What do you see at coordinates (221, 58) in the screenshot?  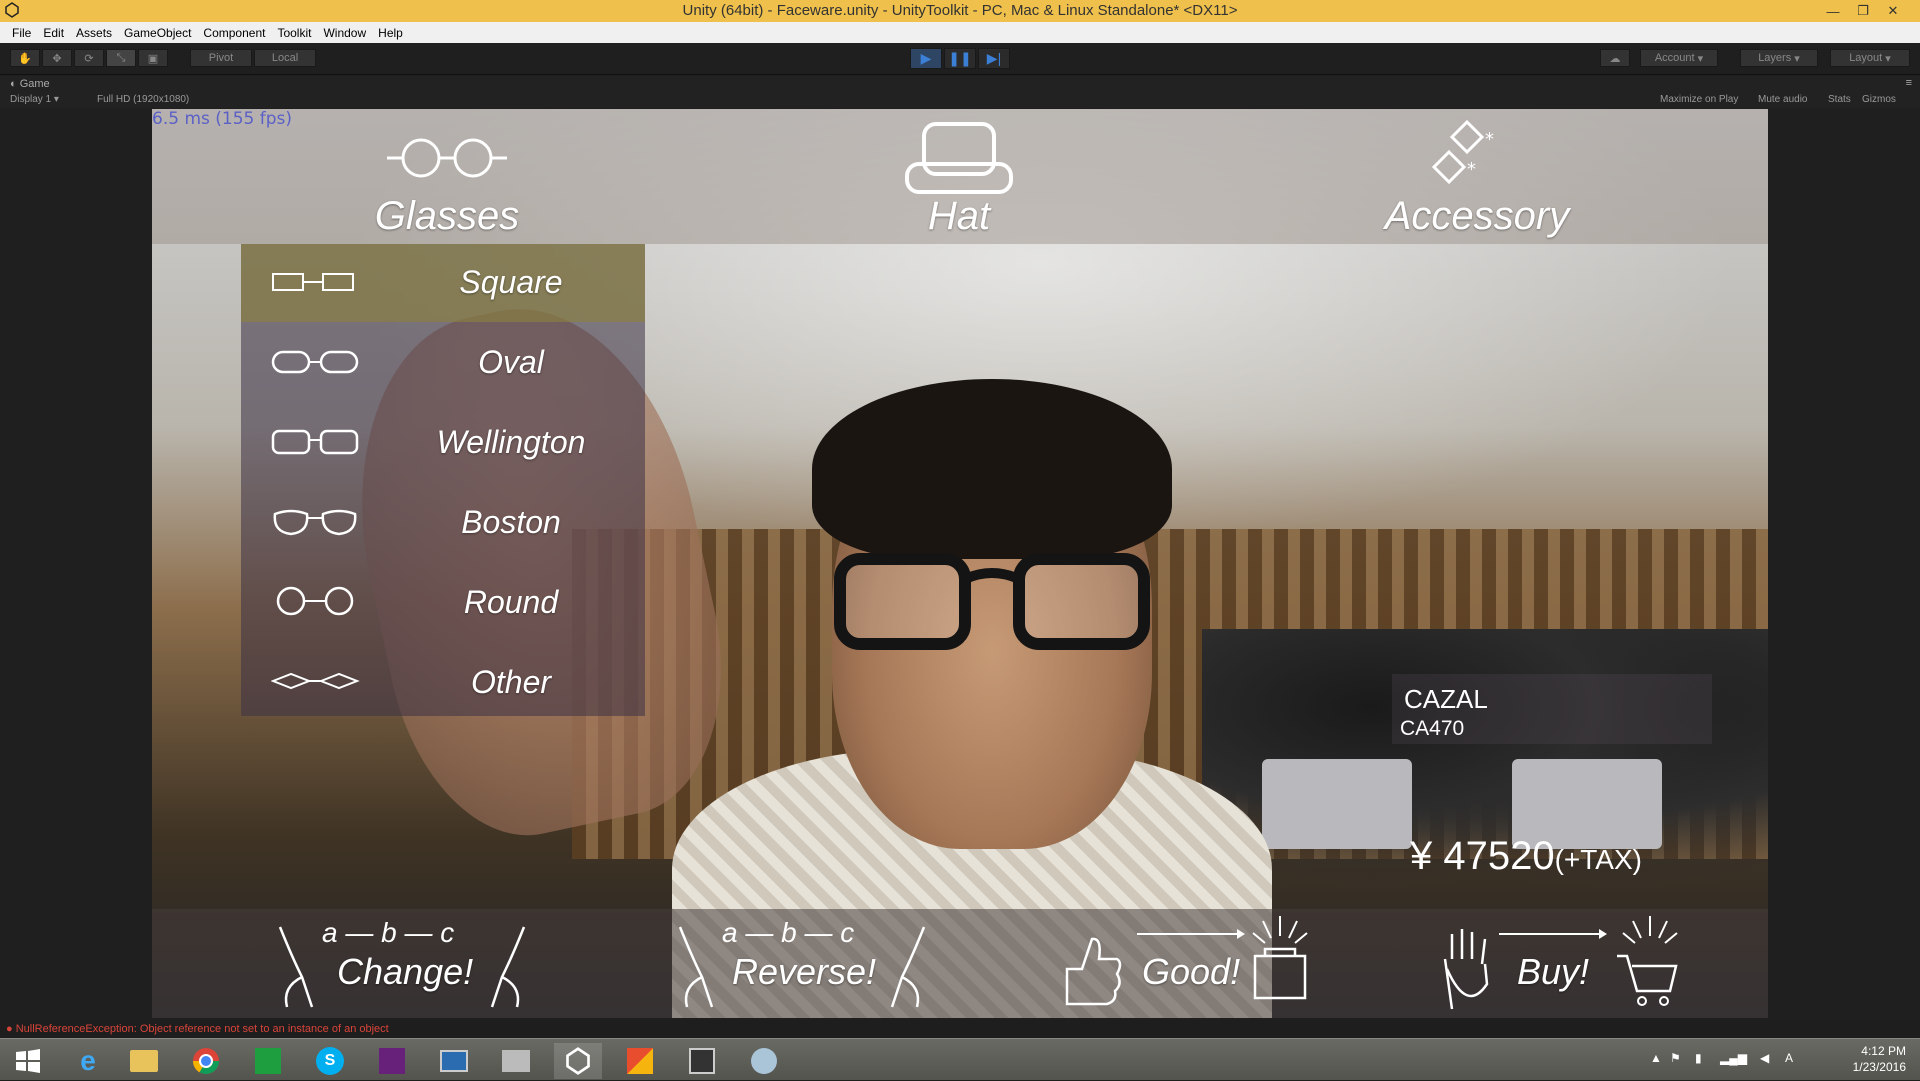 I see `pivot-toggle: Pivot` at bounding box center [221, 58].